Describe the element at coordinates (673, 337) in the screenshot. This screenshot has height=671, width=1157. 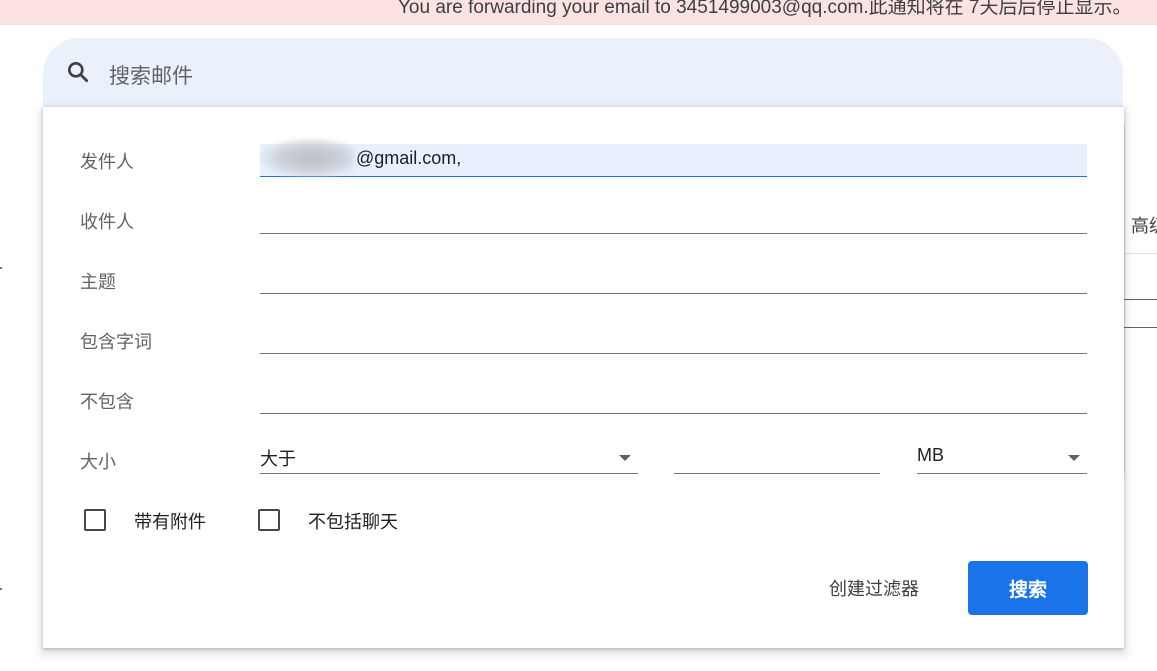
I see `has-words-field` at that location.